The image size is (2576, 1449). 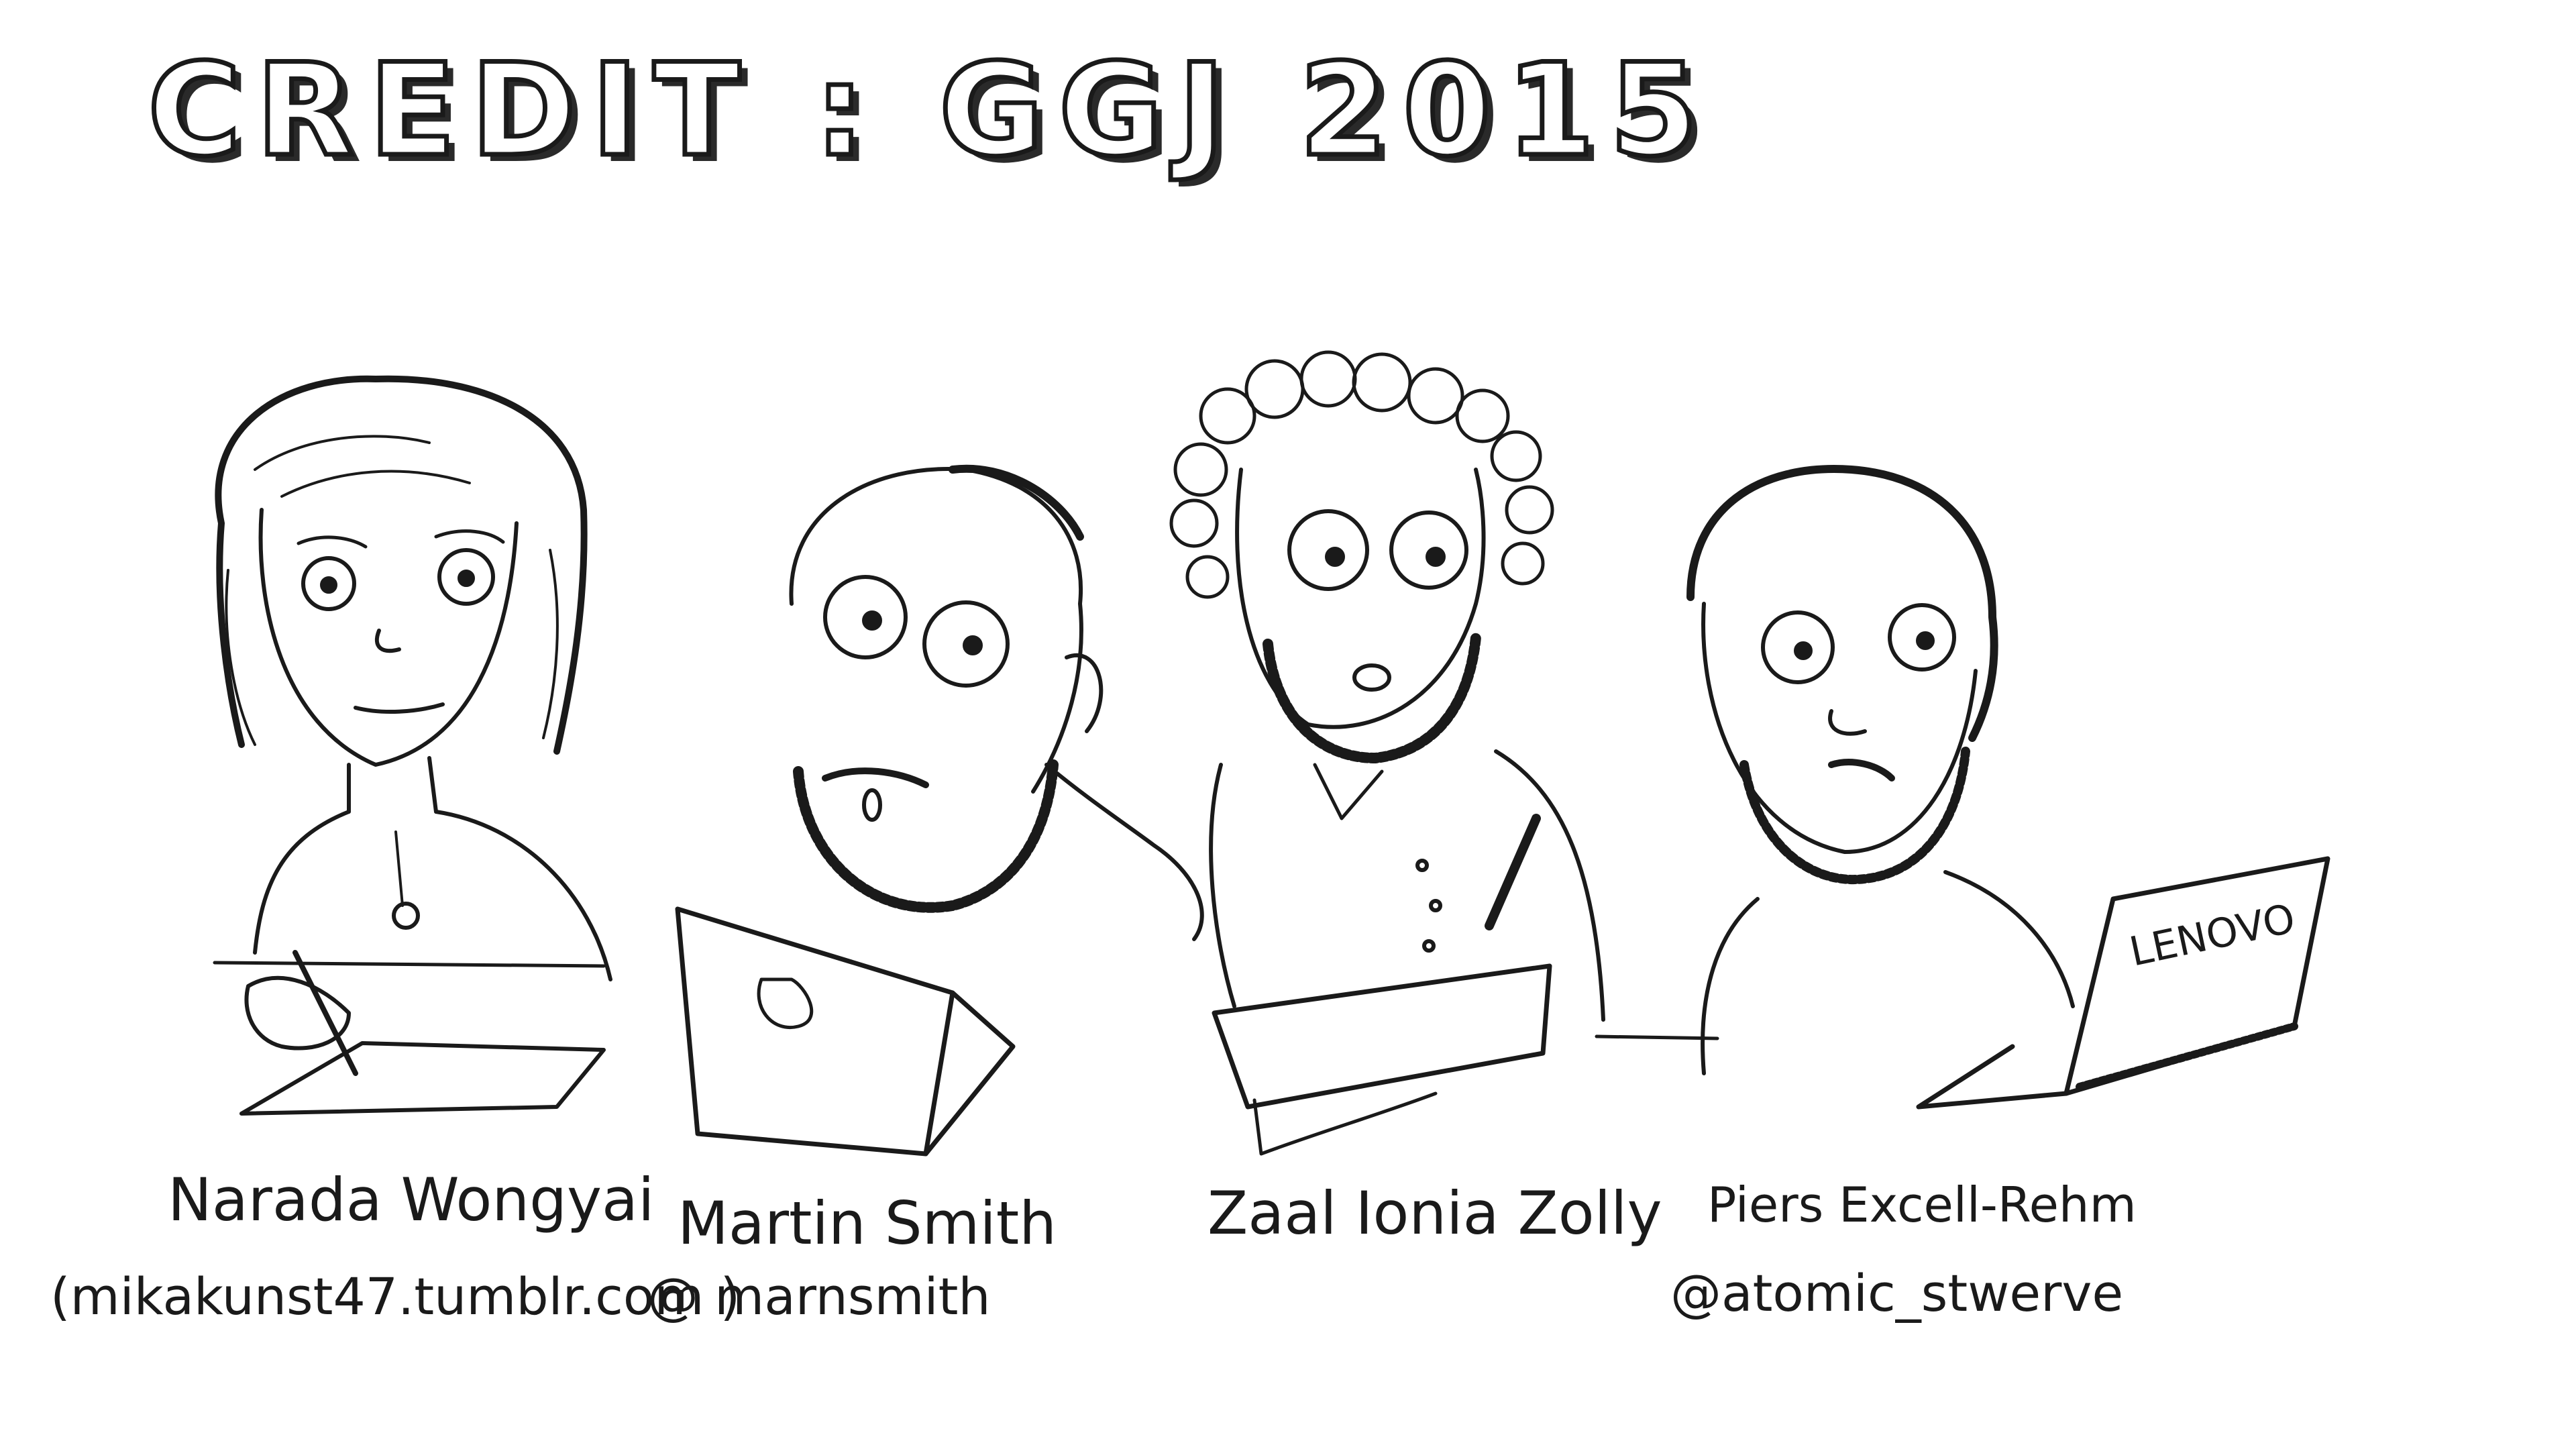 What do you see at coordinates (1382, 1036) in the screenshot?
I see `zaal-tablet` at bounding box center [1382, 1036].